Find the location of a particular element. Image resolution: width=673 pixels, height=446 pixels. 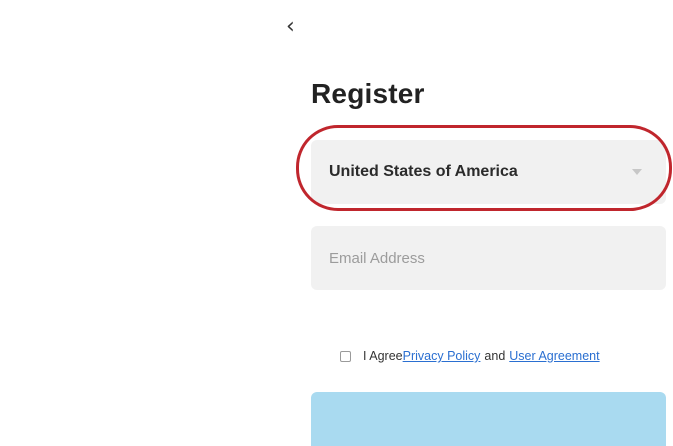

email-field-container is located at coordinates (488, 258).